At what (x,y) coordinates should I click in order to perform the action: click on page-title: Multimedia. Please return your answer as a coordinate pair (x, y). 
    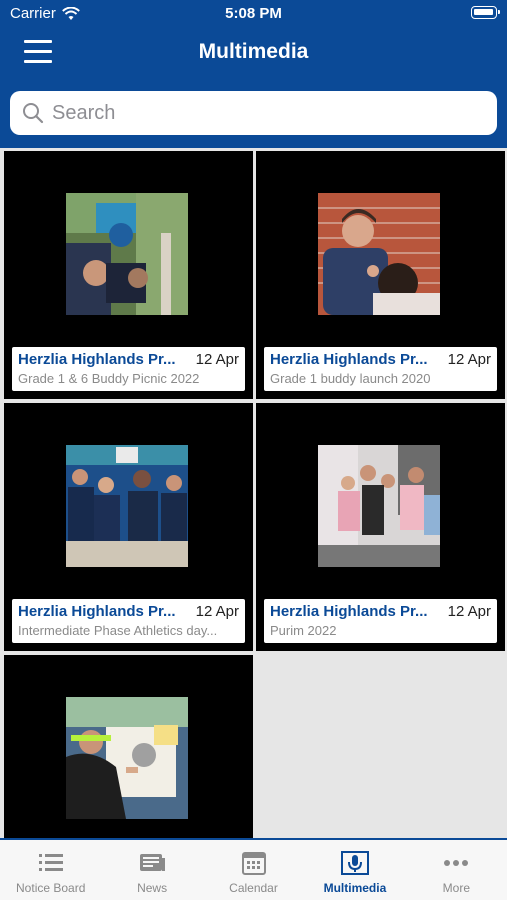
    Looking at the image, I should click on (253, 51).